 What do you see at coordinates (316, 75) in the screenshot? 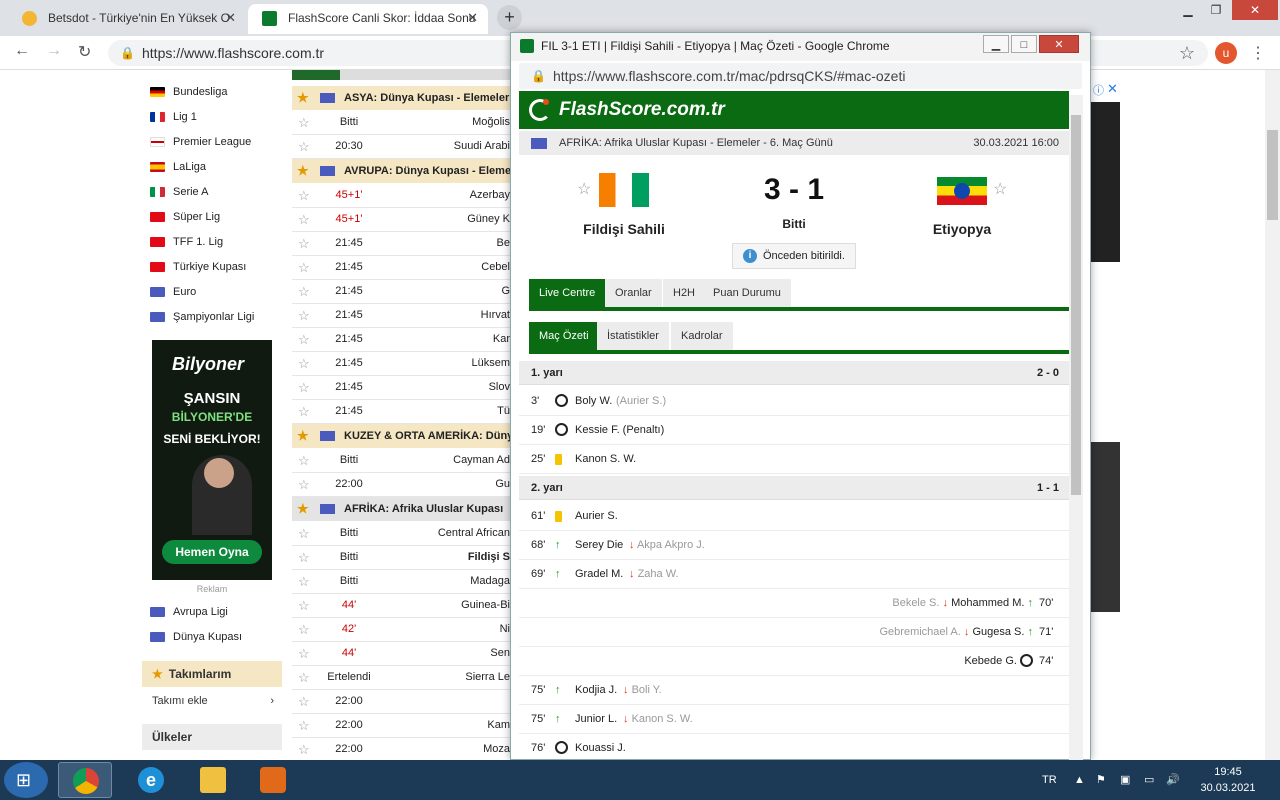
I see `feed-tab-active` at bounding box center [316, 75].